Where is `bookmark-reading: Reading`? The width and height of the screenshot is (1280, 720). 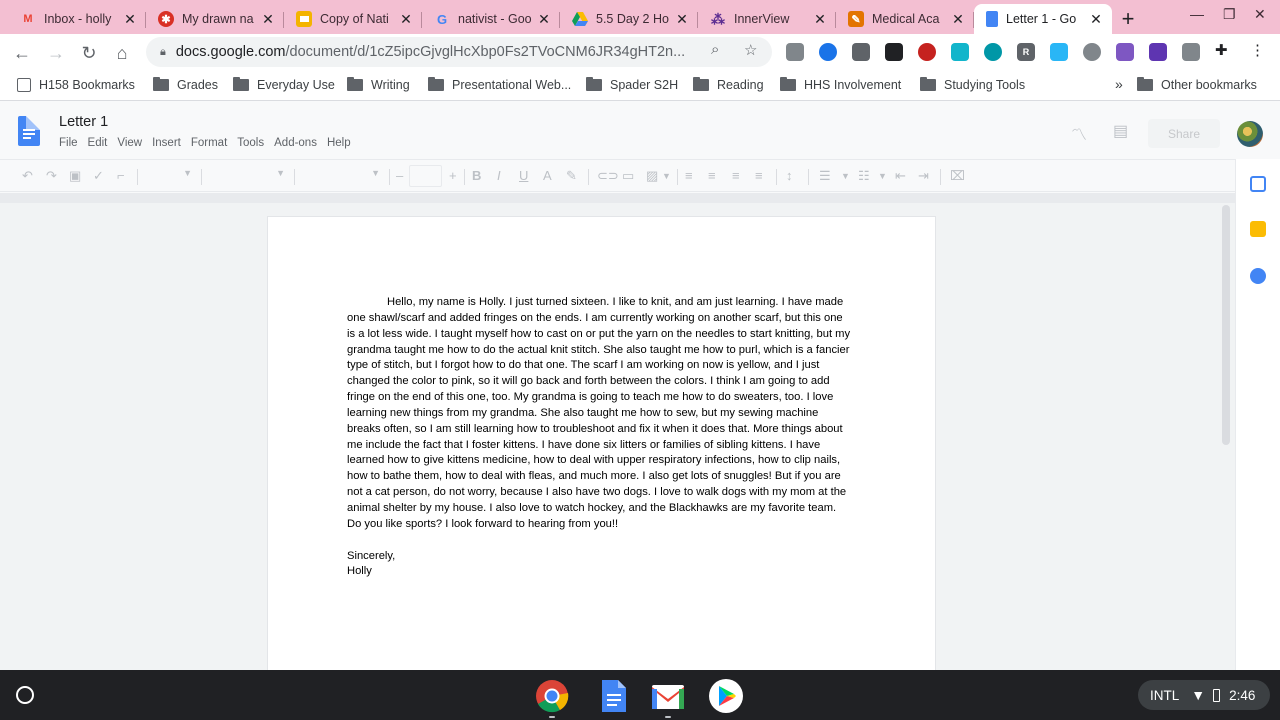 bookmark-reading: Reading is located at coordinates (728, 84).